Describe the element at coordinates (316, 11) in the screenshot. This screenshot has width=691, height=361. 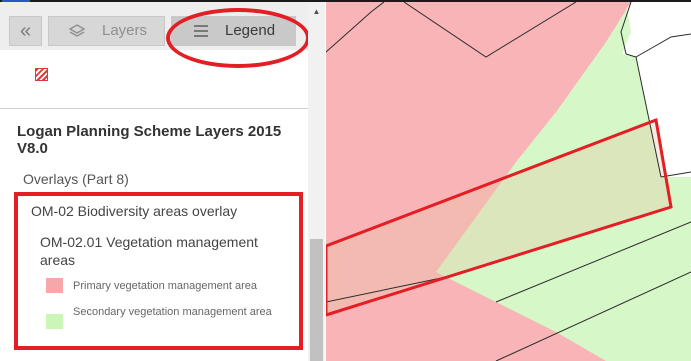
I see `scroll-up-arrow-icon: ▲` at that location.